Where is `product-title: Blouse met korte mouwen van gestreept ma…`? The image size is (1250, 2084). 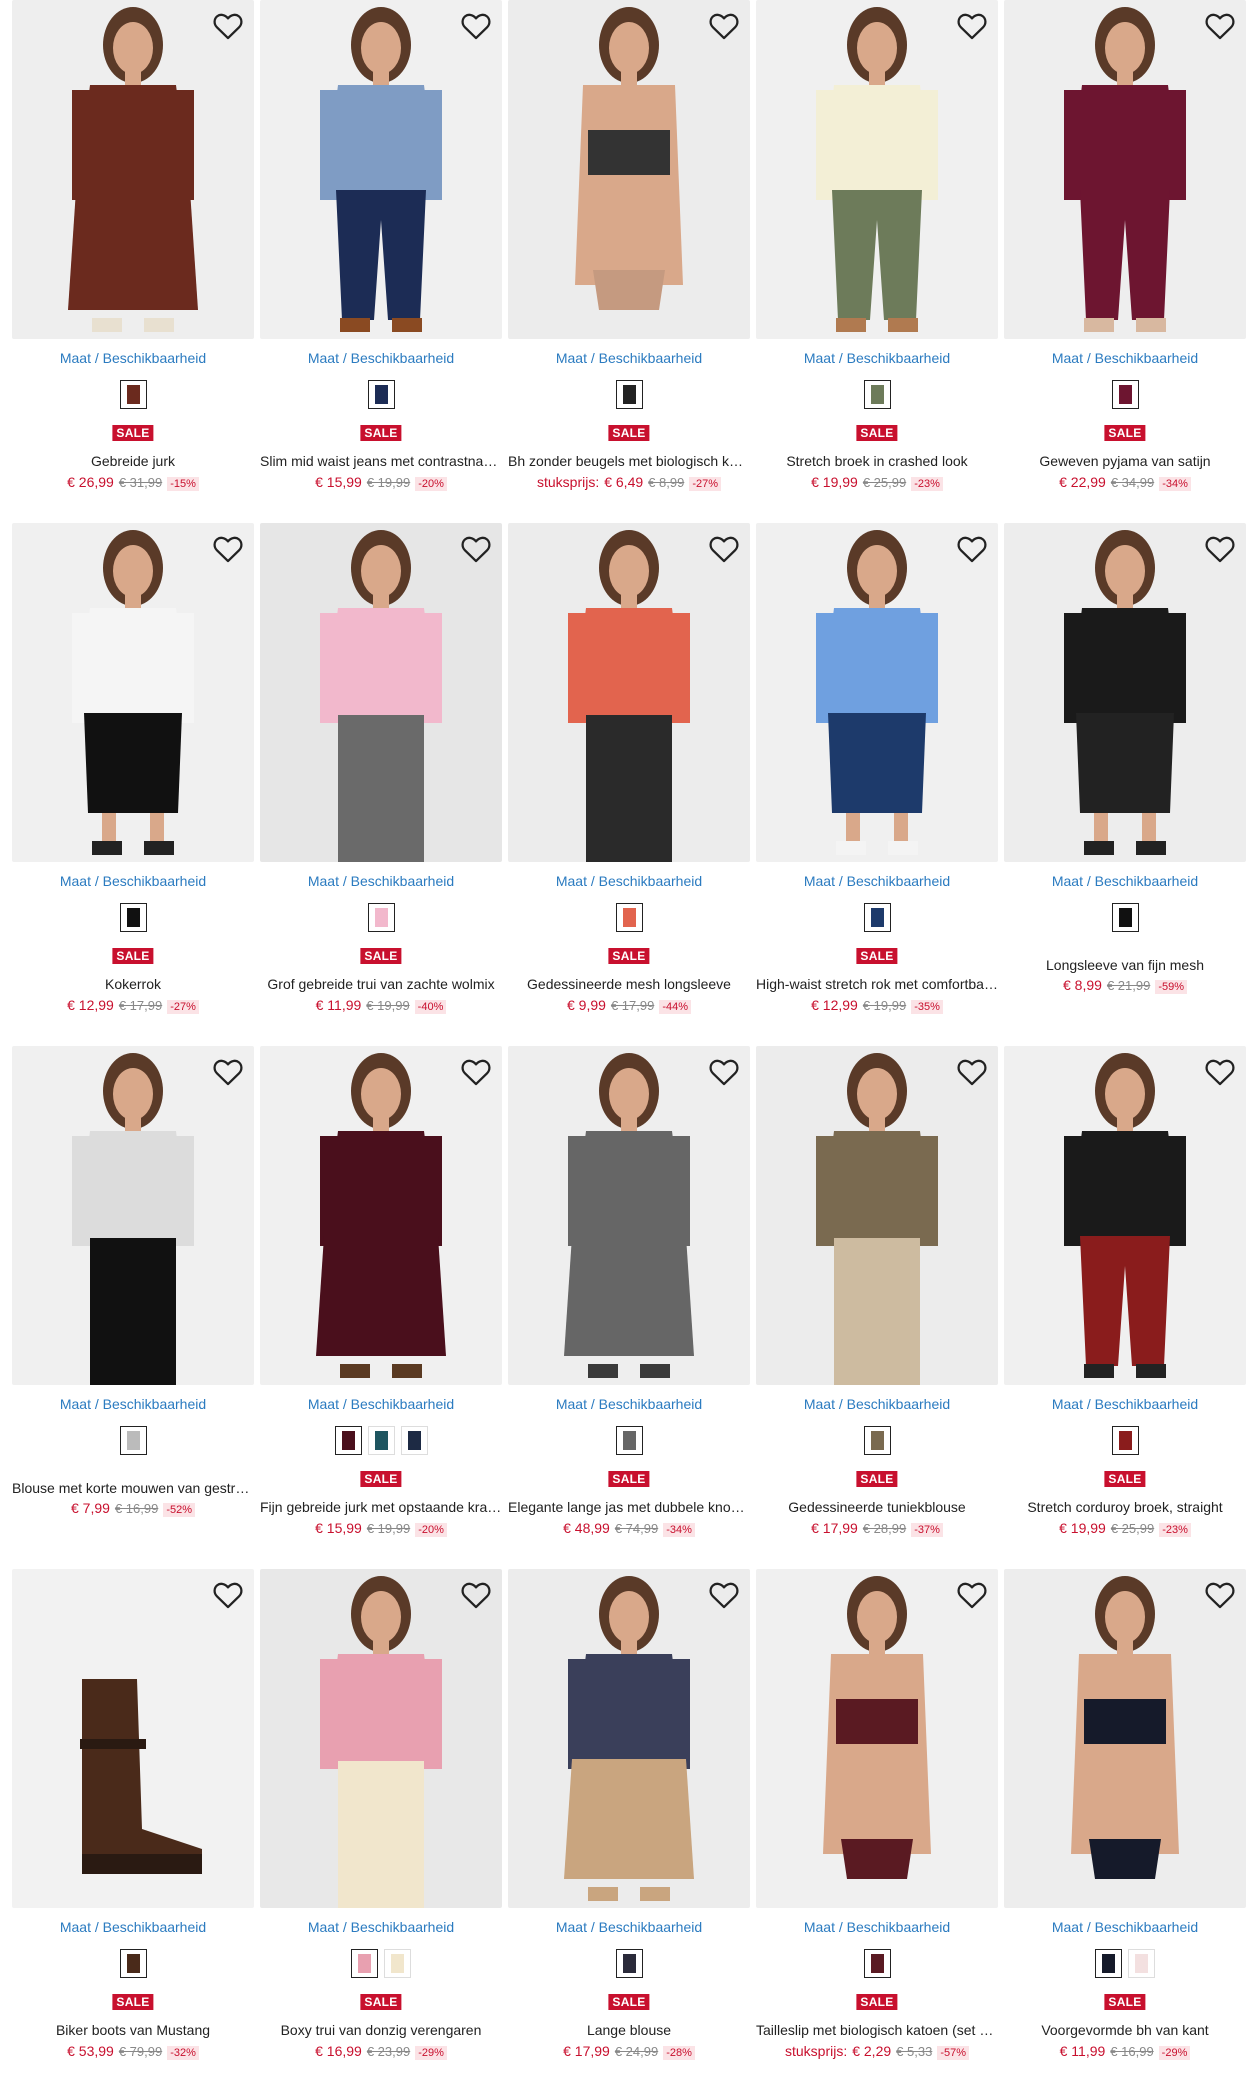
product-title: Blouse met korte mouwen van gestreept ma… is located at coordinates (133, 1488).